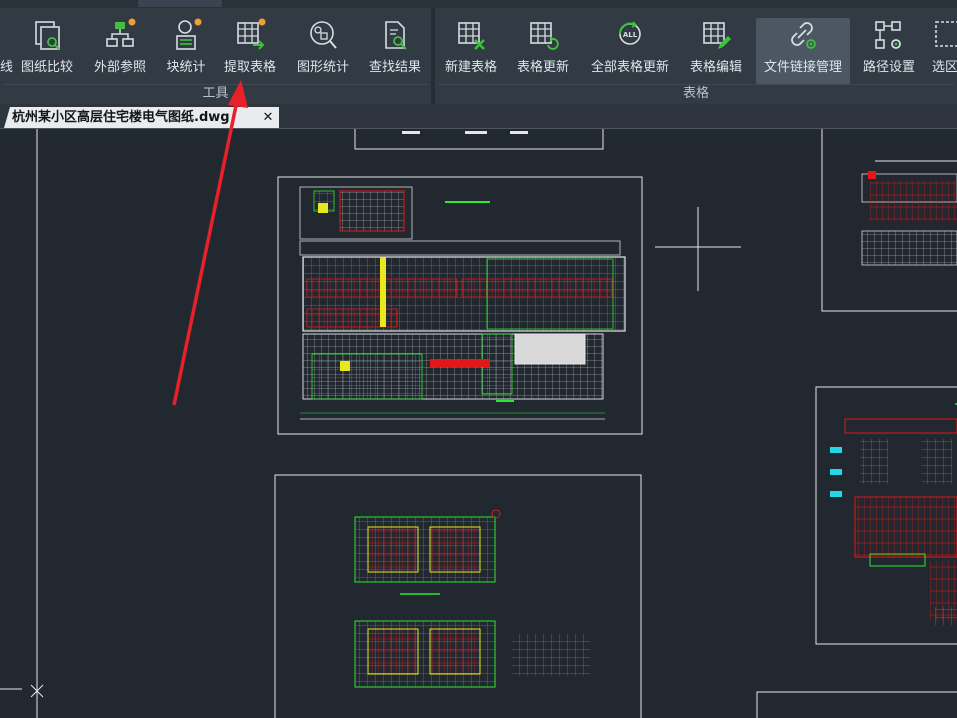 Image resolution: width=957 pixels, height=718 pixels. What do you see at coordinates (323, 35) in the screenshot?
I see `shape-statistics-icon` at bounding box center [323, 35].